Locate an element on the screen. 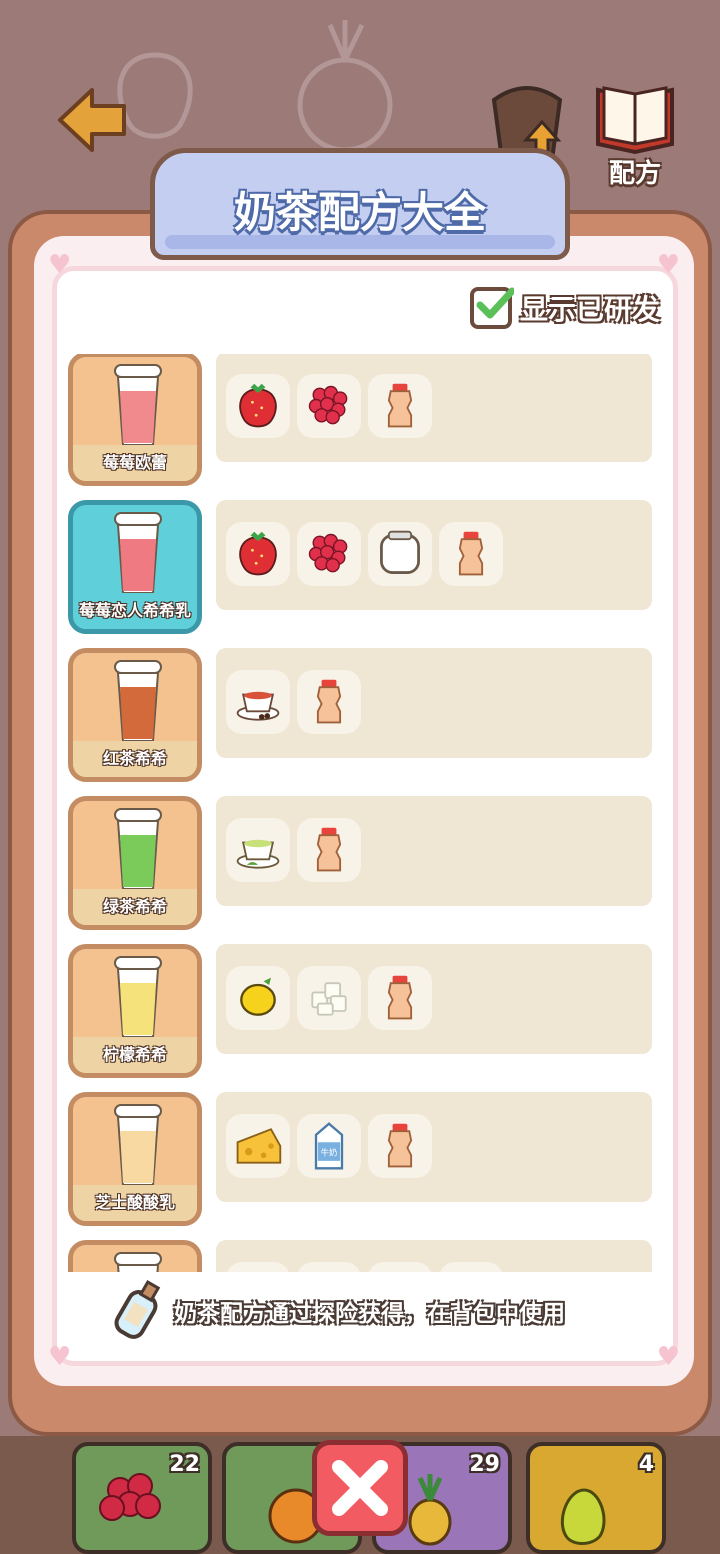 The width and height of the screenshot is (720, 1554). message-bottle-icon is located at coordinates (137, 1309).